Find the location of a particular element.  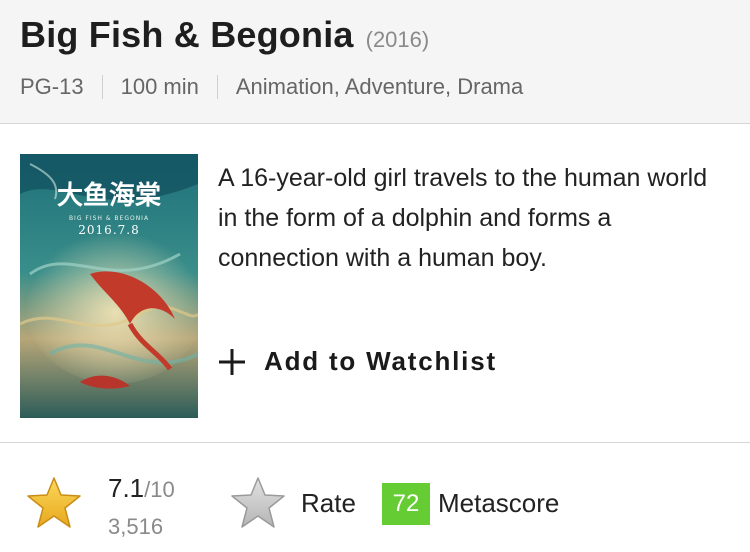

rate-star-icon is located at coordinates (258, 503).